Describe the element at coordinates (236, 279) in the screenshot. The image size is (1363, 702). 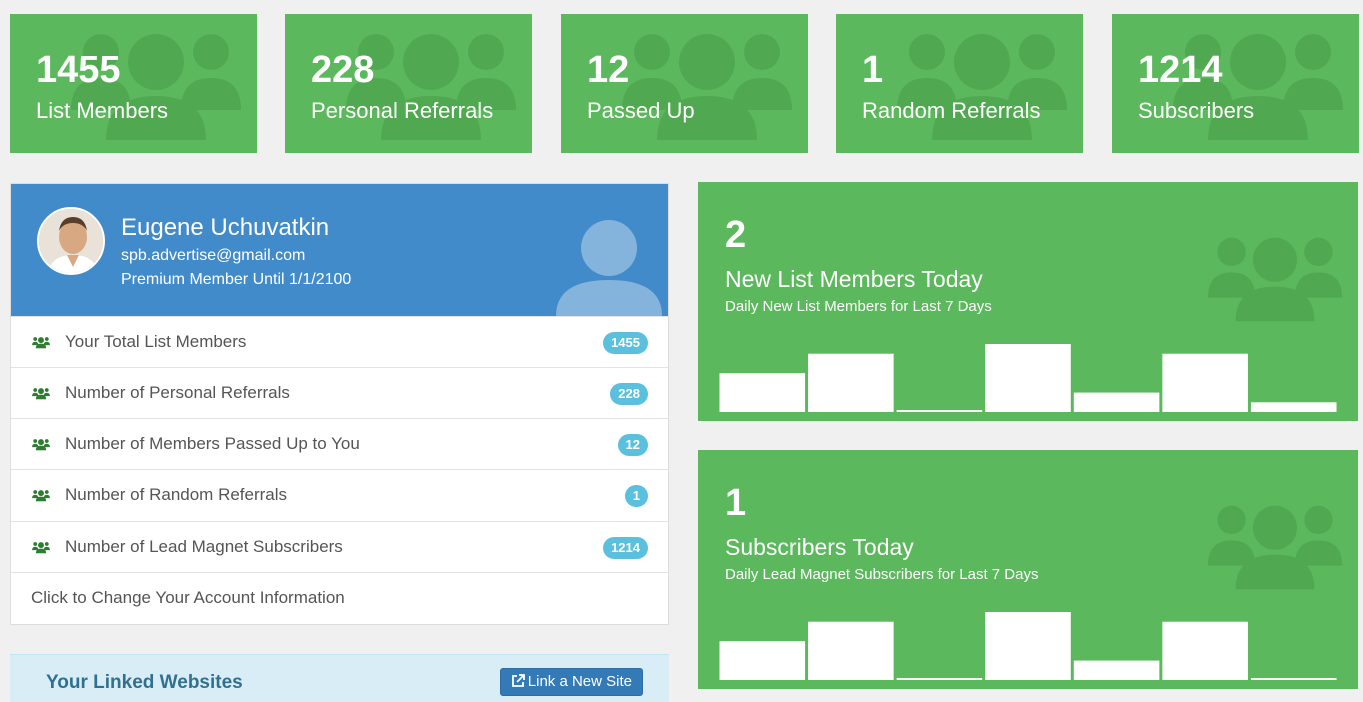
I see `profile-membership: Premium Member Until 1/1/2100` at that location.